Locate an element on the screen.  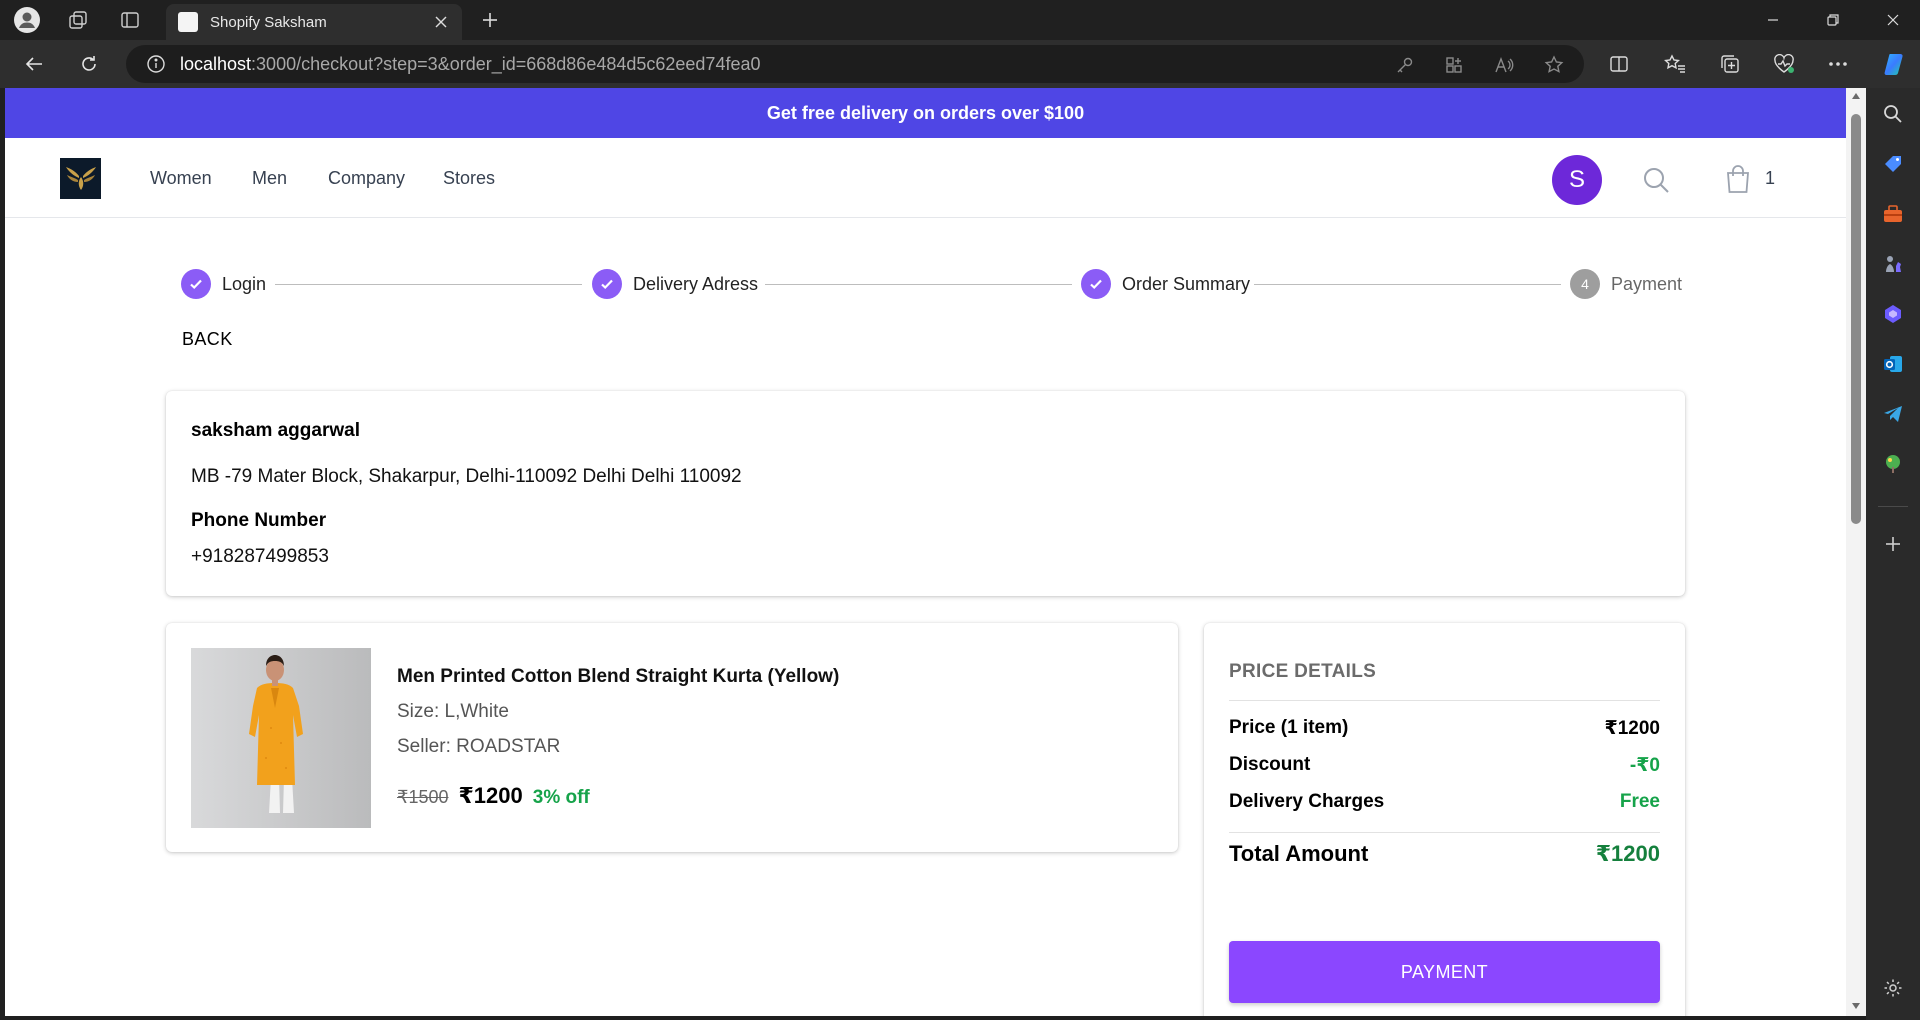
nav-stores: Stores is located at coordinates (469, 178).